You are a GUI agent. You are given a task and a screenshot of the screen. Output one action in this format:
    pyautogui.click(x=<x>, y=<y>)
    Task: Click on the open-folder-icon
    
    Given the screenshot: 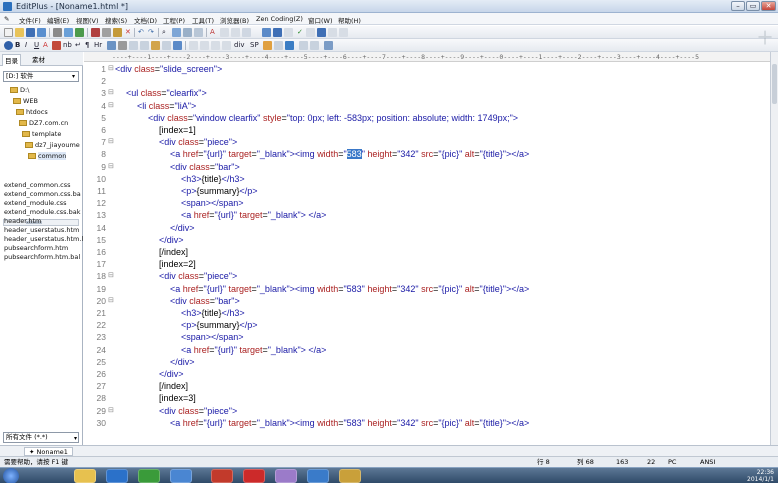 What is the action you would take?
    pyautogui.click(x=19, y=32)
    